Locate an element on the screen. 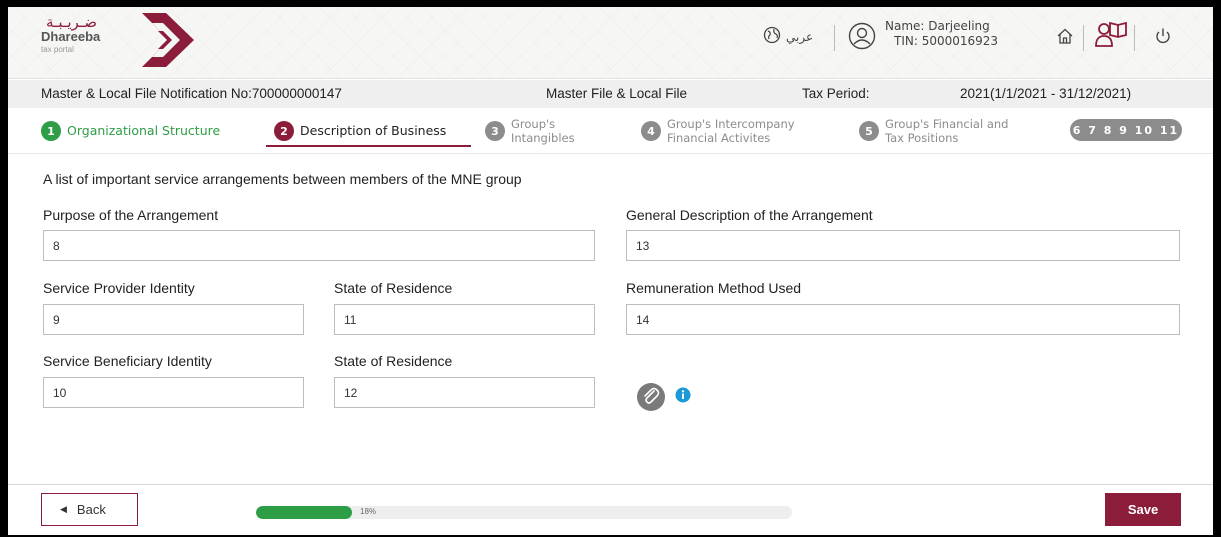 This screenshot has width=1221, height=537. step-label: Organizational Structure is located at coordinates (144, 130).